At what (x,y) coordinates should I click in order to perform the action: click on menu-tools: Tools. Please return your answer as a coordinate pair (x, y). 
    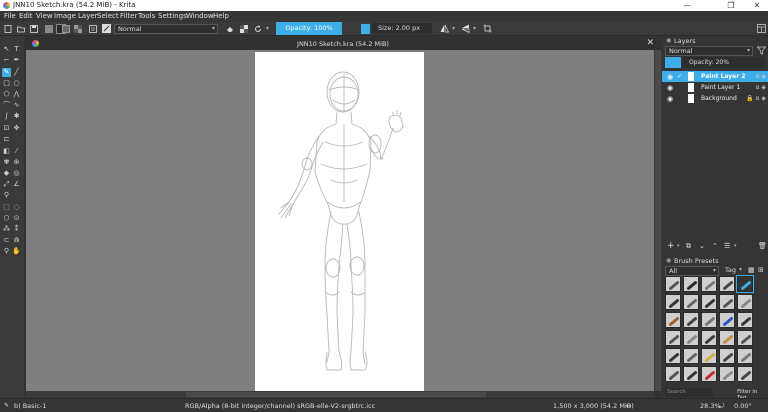
    Looking at the image, I should click on (146, 16).